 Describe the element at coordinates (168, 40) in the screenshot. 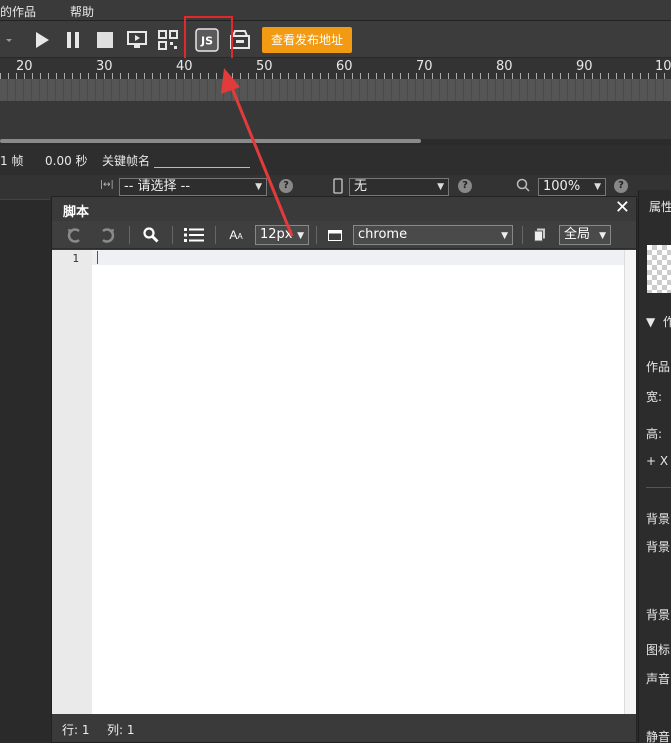

I see `qr-code-icon` at that location.